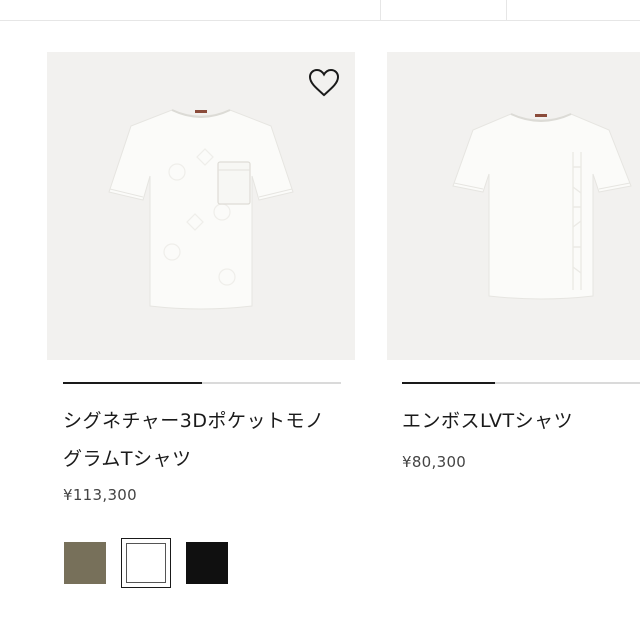 Image resolution: width=640 pixels, height=640 pixels. Describe the element at coordinates (85, 563) in the screenshot. I see `swatch-khaki` at that location.